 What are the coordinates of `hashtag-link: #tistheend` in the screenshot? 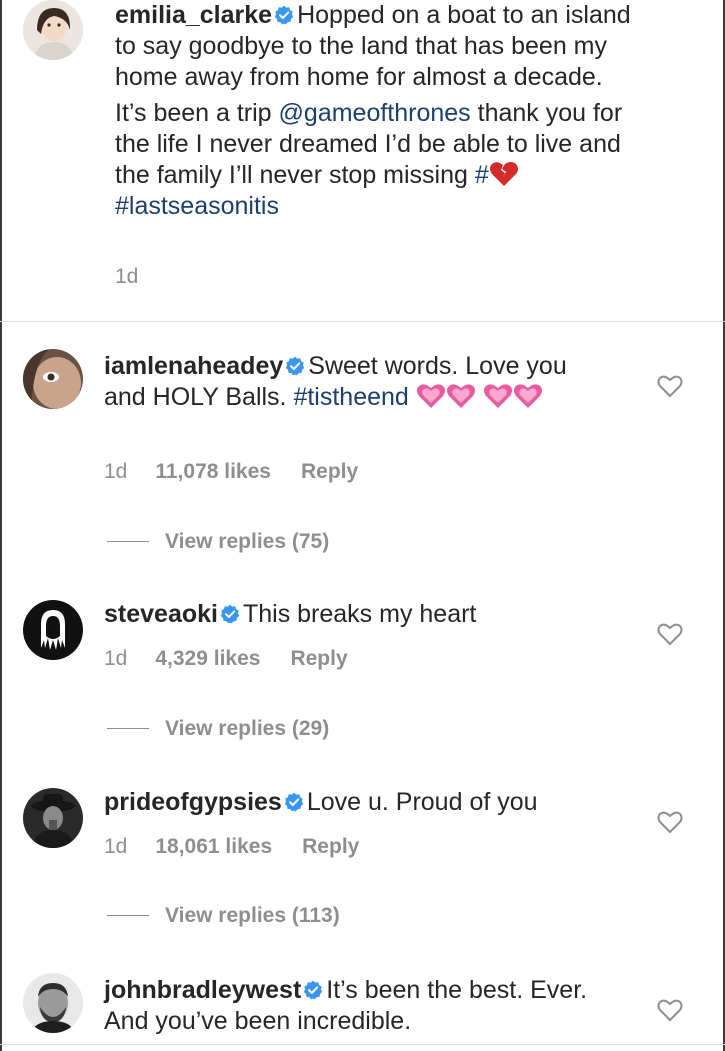 It's located at (350, 397).